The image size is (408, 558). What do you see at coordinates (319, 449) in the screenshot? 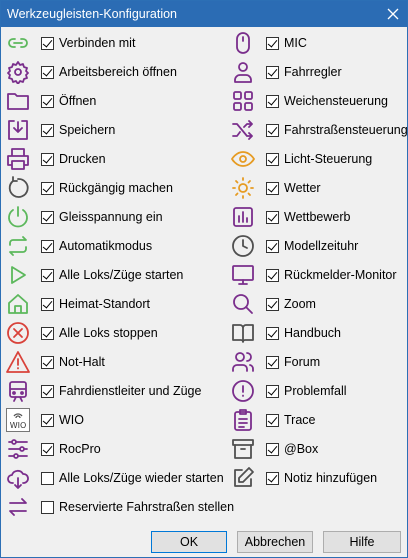
I see `toolbar-option-row: @Box` at bounding box center [319, 449].